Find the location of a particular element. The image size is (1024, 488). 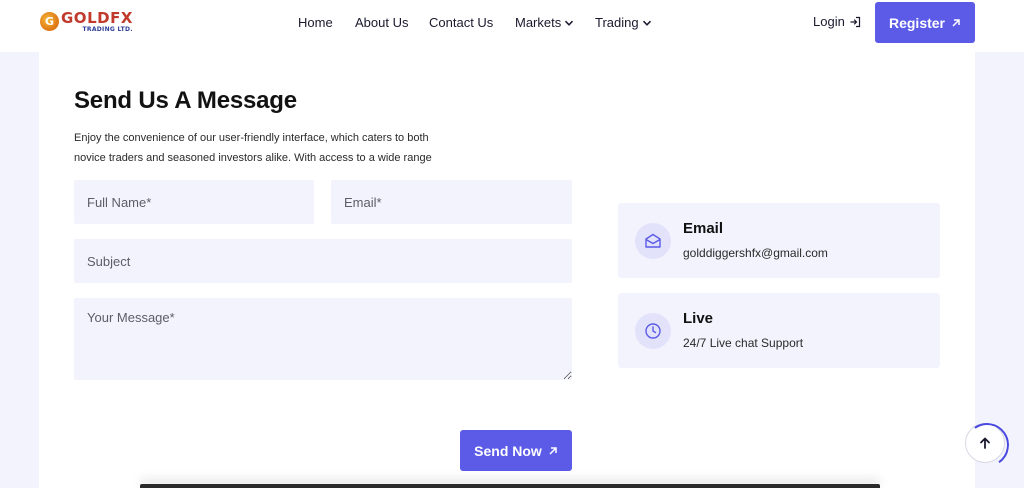

page-title: Send Us A Message is located at coordinates (185, 100).